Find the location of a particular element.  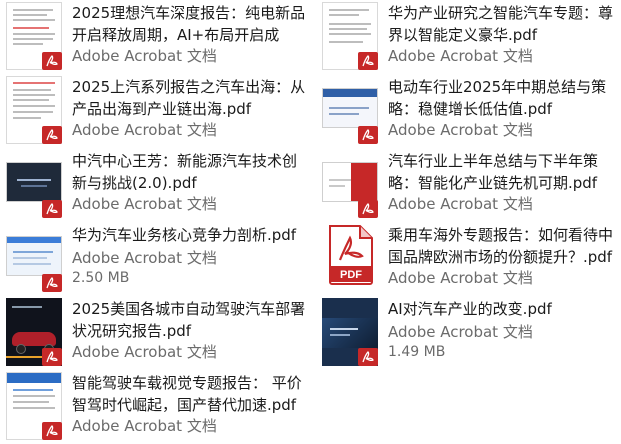

file-tile: AI对汽车产业的改变.pdf Adobe Acrobat 文档 1.49 MB is located at coordinates (468, 333).